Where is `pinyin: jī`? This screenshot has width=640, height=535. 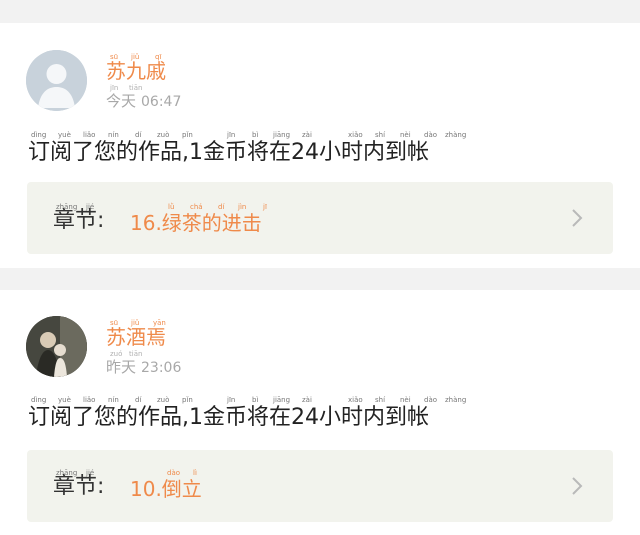
pinyin: jī is located at coordinates (265, 207).